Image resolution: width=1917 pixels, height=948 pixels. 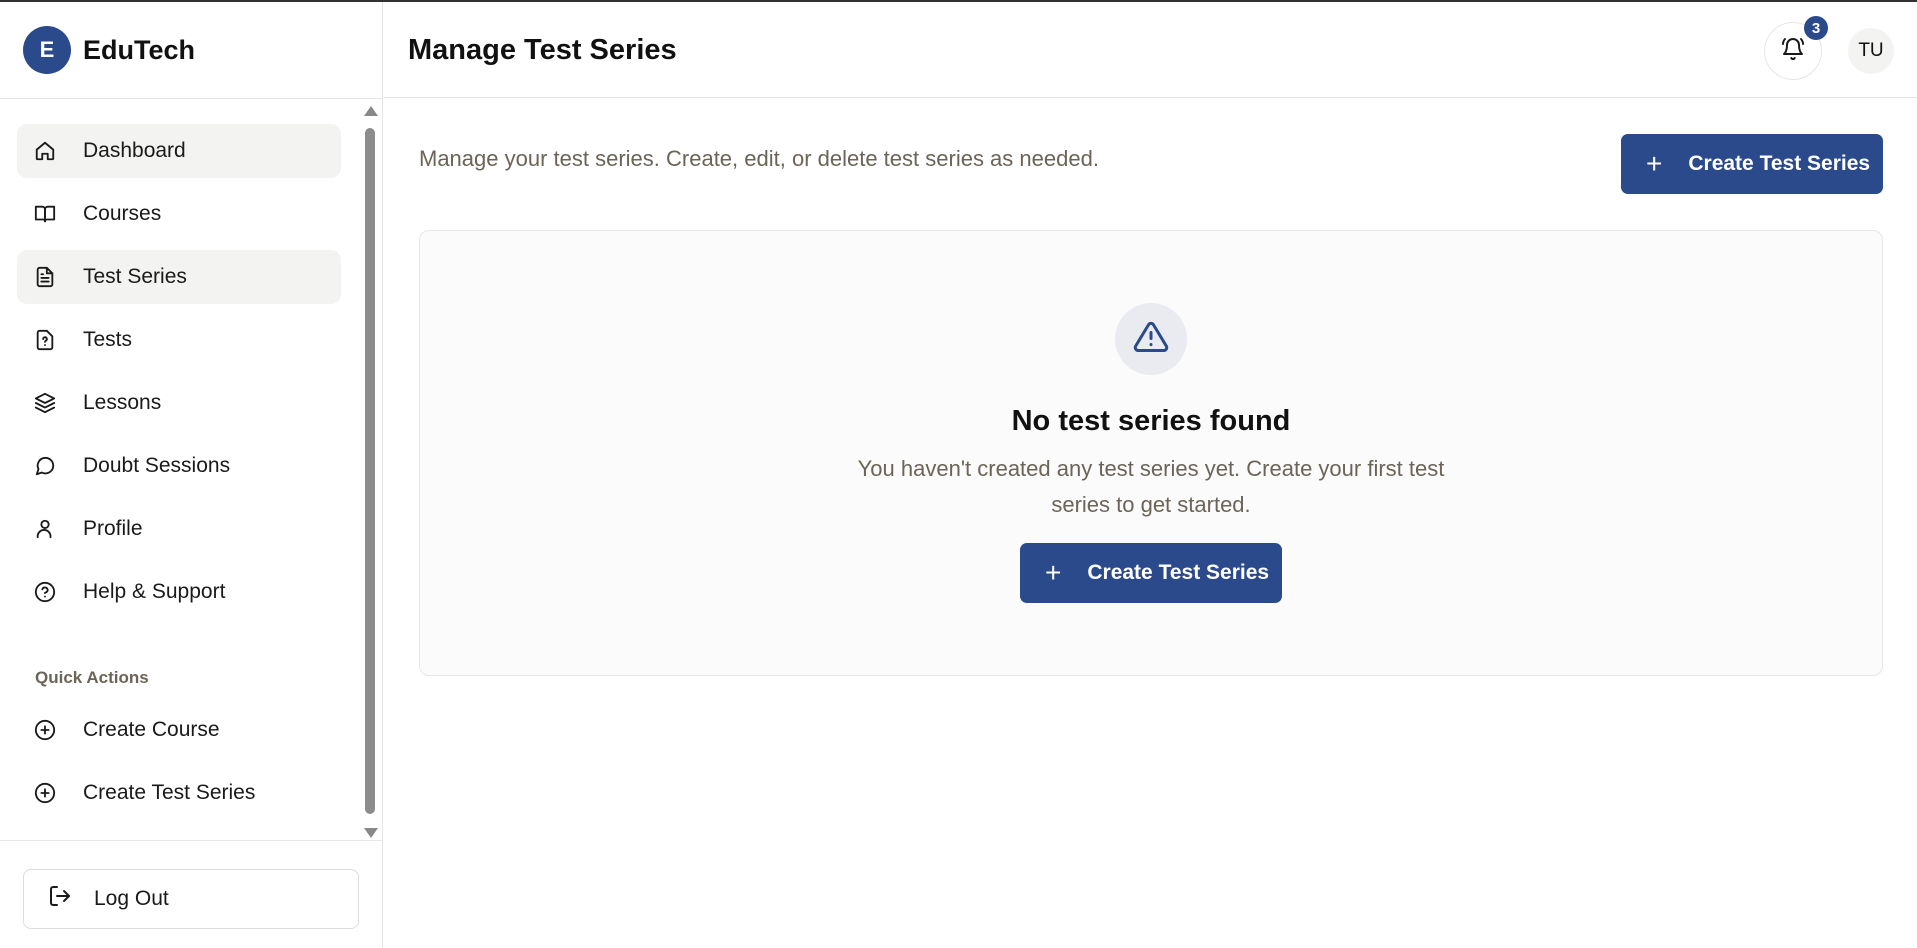 I want to click on warning-icon-circle, so click(x=1151, y=339).